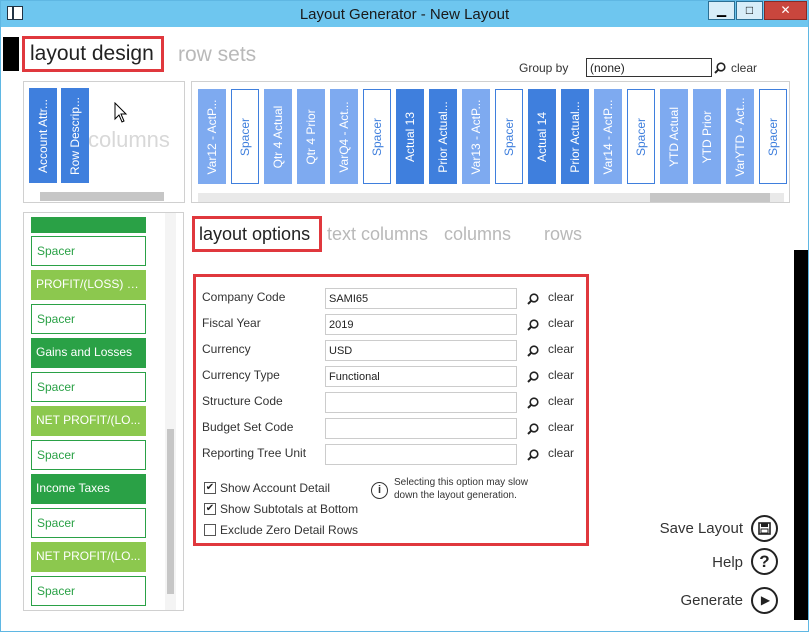 This screenshot has width=809, height=632. Describe the element at coordinates (289, 509) in the screenshot. I see `checkbox-label: Show Subtotals at Bottom` at that location.